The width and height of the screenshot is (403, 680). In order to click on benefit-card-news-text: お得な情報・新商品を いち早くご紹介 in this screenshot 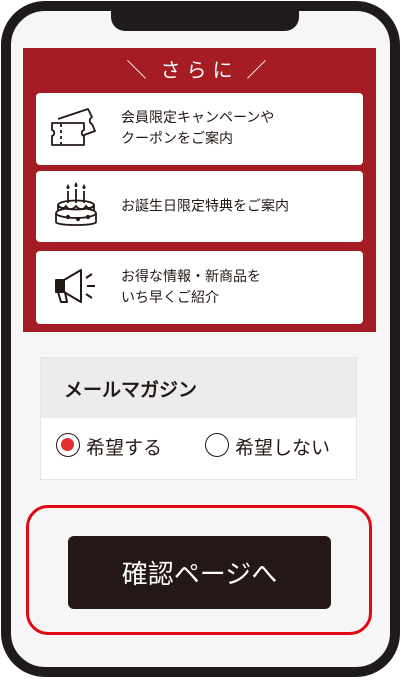, I will do `click(191, 287)`.